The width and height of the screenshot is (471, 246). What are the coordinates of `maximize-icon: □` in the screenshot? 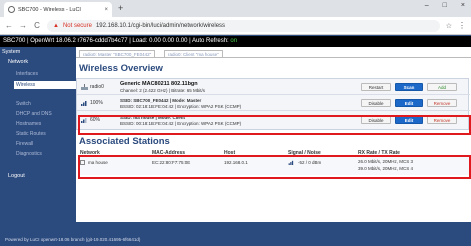 It's located at (445, 5).